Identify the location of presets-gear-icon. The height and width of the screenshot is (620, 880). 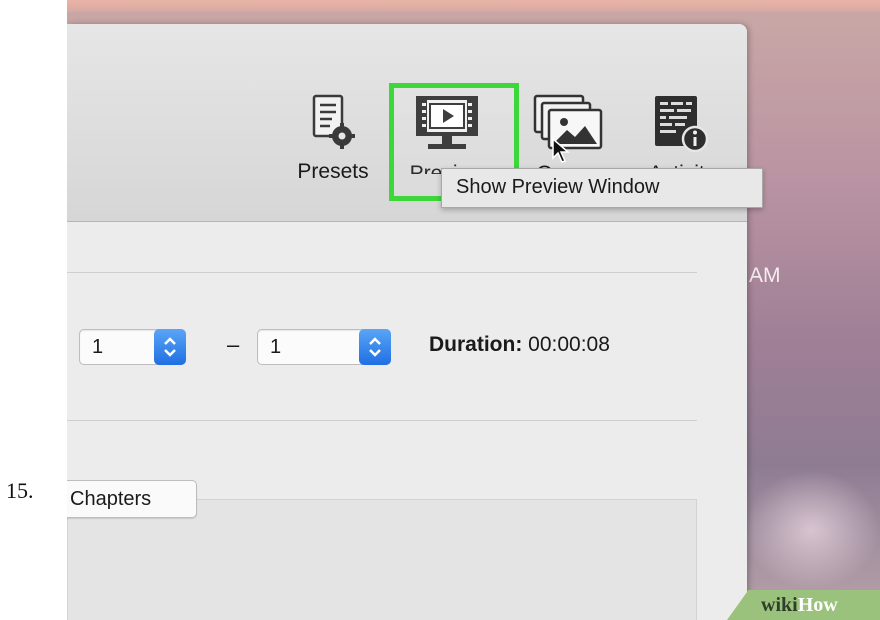
(333, 121).